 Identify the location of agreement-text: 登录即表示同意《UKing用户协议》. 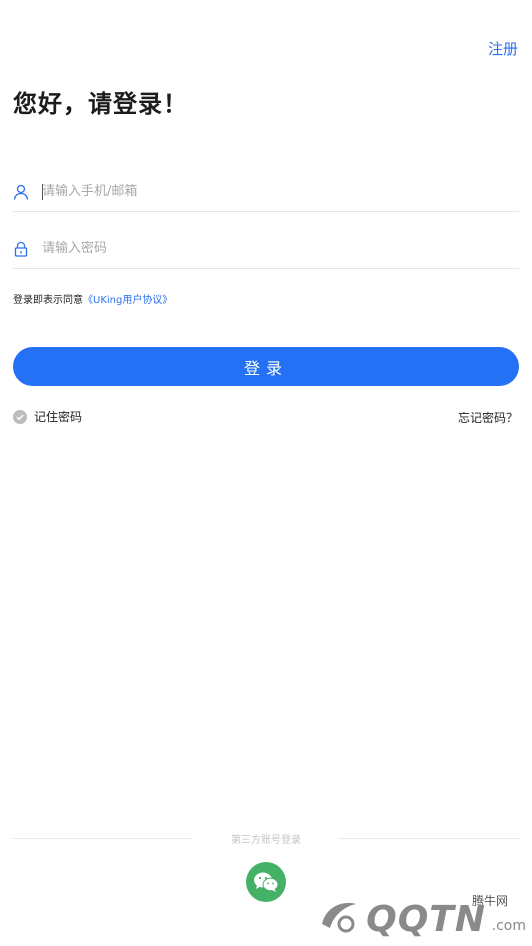
(92, 298).